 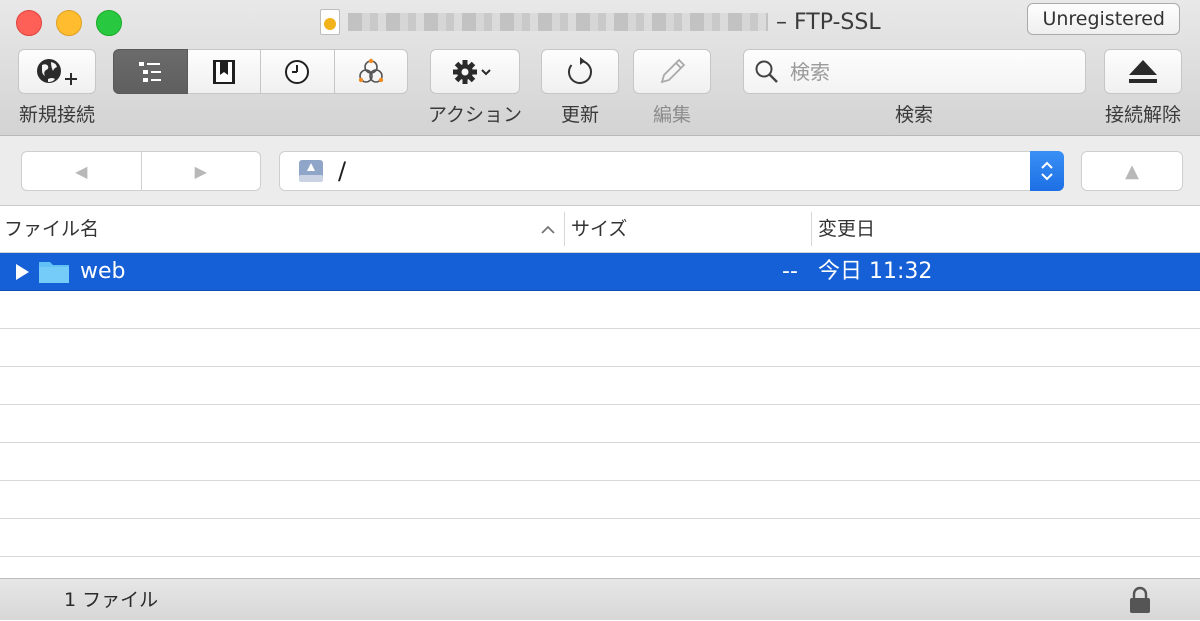 I want to click on close-window-button, so click(x=29, y=23).